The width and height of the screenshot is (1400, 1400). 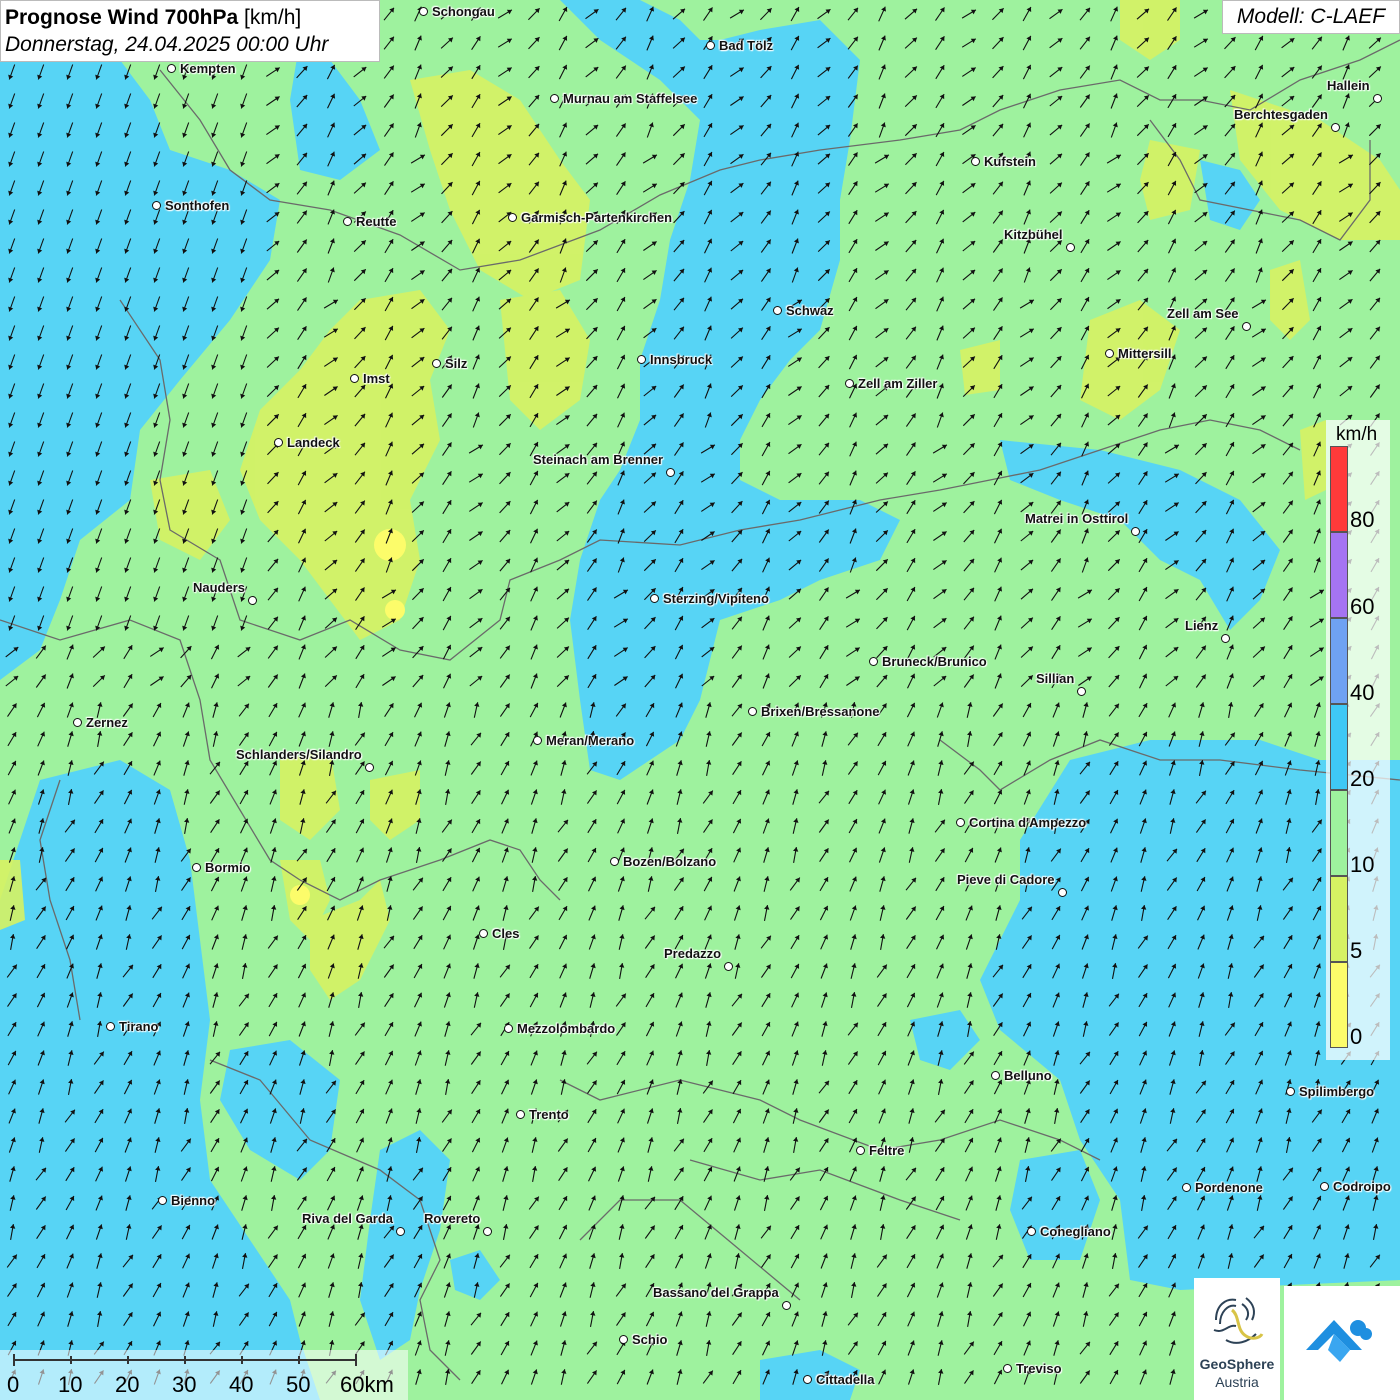 I want to click on legend-tick-5: 5, so click(x=1356, y=950).